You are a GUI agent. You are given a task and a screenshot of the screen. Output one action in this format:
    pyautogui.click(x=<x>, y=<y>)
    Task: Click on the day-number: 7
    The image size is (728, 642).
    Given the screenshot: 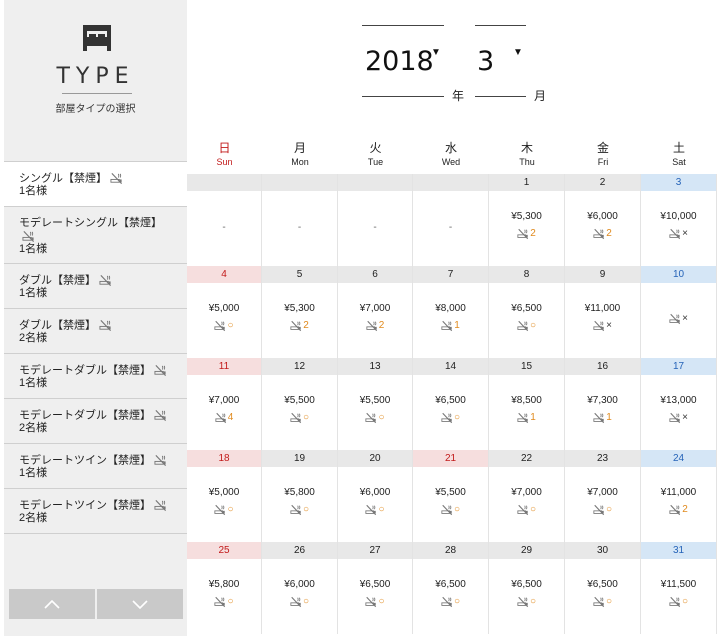 What is the action you would take?
    pyautogui.click(x=450, y=274)
    